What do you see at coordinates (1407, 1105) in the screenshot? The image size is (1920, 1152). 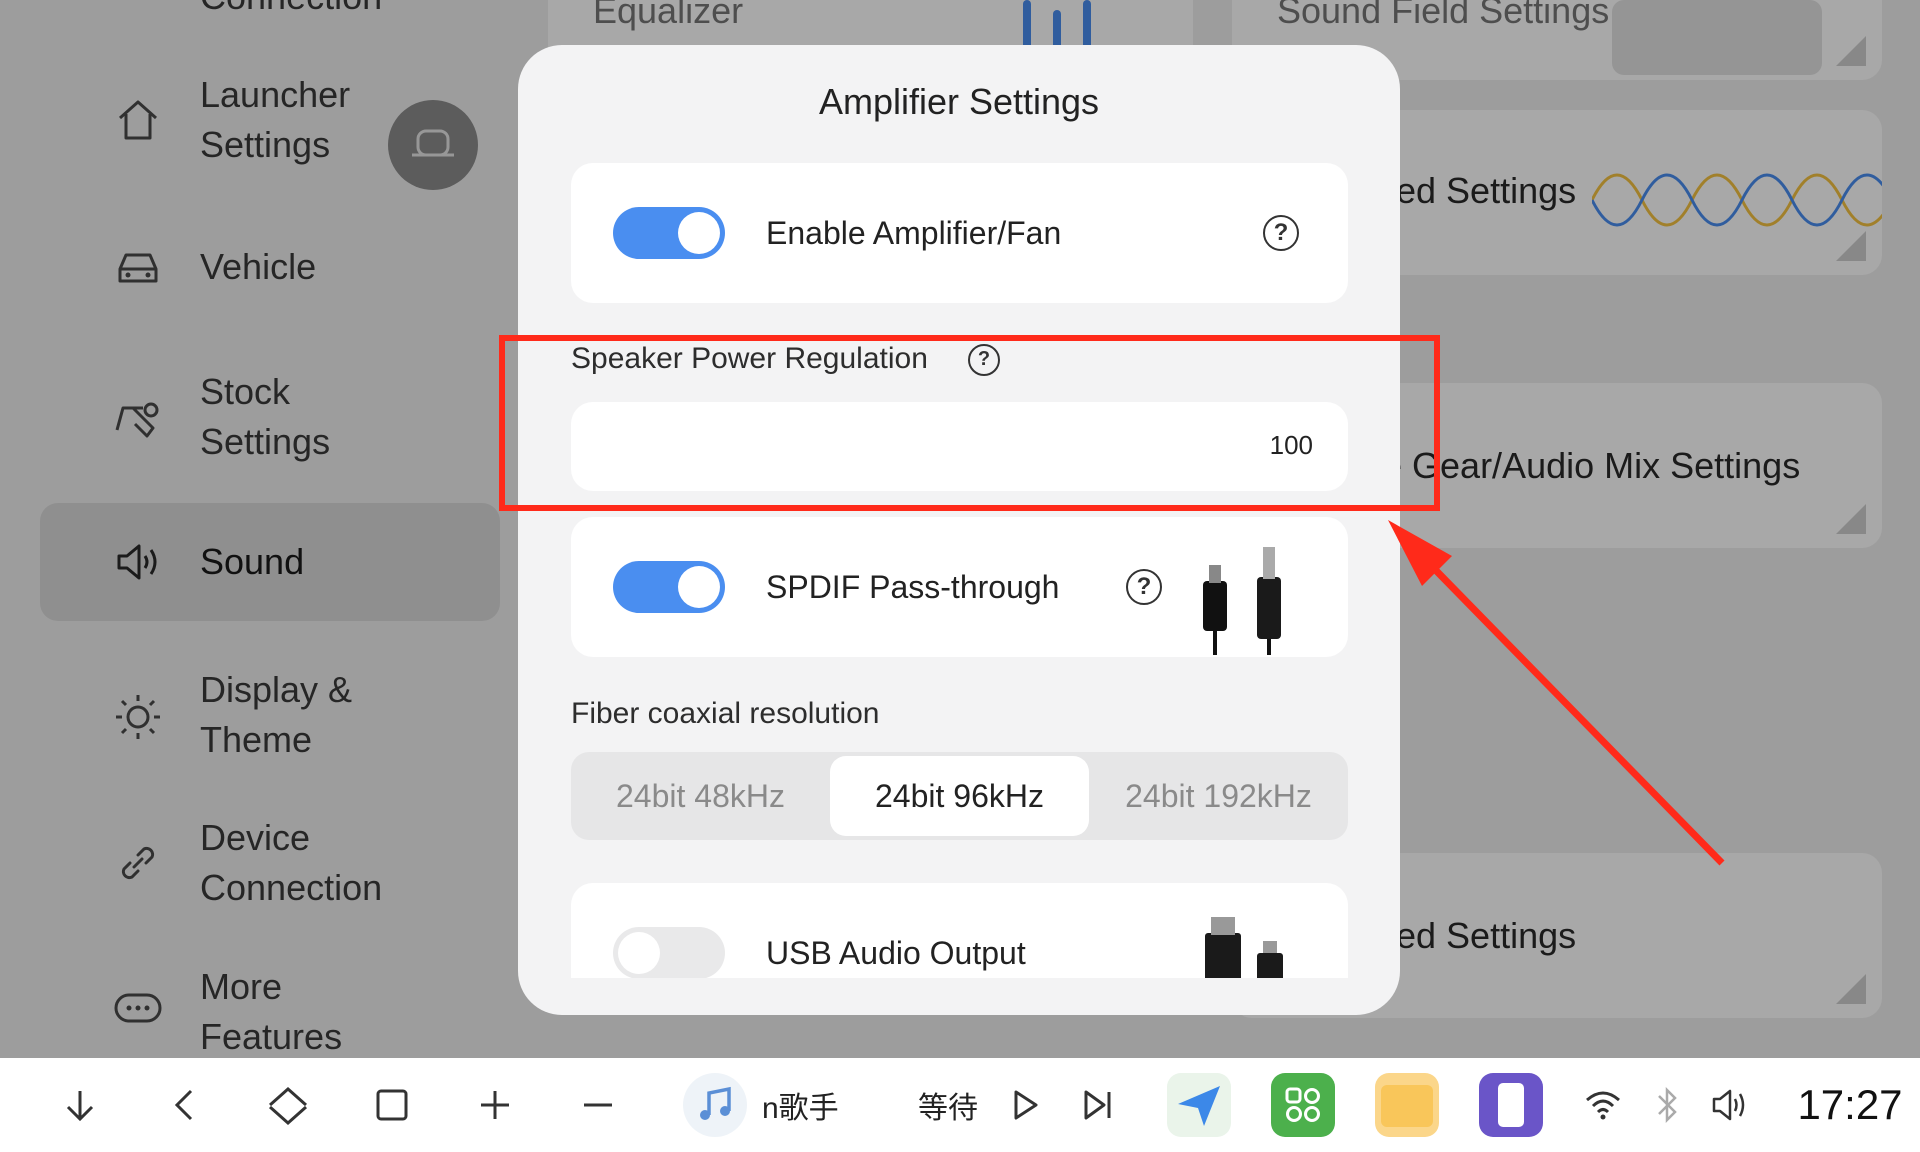 I see `files-folder-icon` at bounding box center [1407, 1105].